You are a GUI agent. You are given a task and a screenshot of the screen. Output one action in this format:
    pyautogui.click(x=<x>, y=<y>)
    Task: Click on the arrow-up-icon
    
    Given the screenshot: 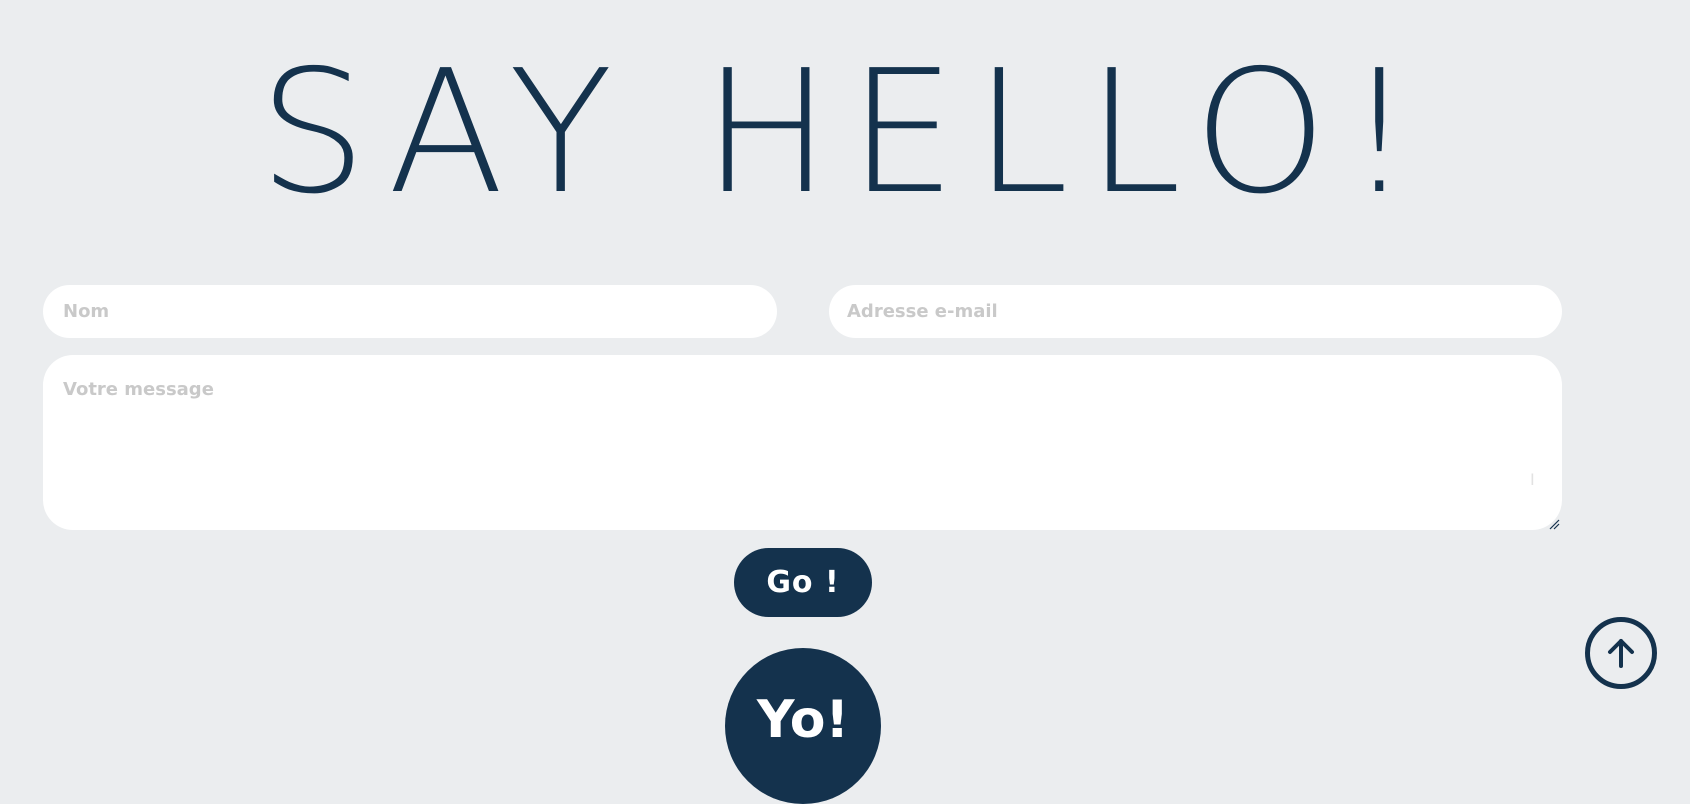 What is the action you would take?
    pyautogui.click(x=1621, y=653)
    